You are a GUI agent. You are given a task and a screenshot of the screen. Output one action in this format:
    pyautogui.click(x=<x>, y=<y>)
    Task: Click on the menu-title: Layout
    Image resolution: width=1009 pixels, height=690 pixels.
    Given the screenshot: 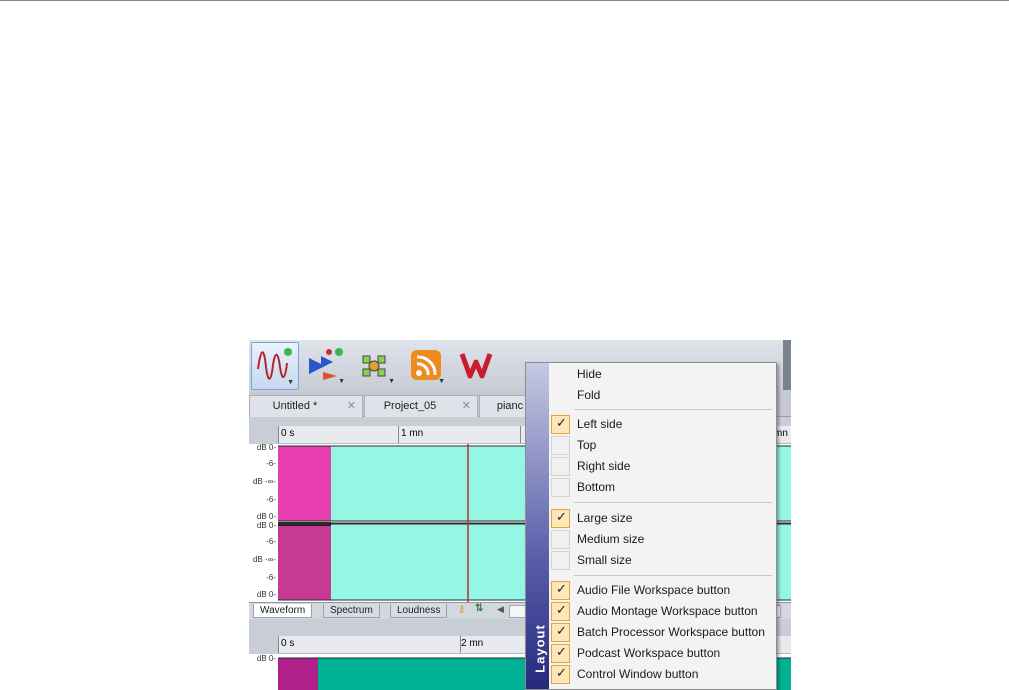 What is the action you would take?
    pyautogui.click(x=540, y=648)
    